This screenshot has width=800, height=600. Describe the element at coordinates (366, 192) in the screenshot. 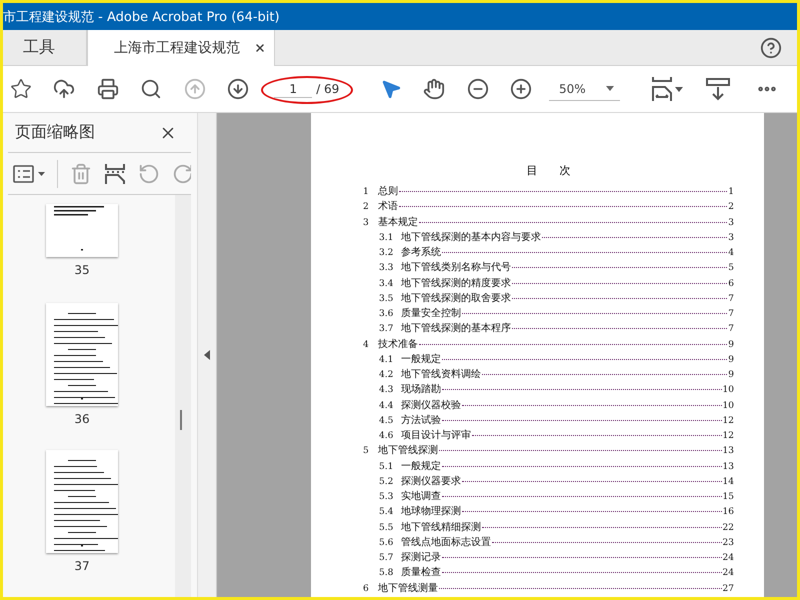

I see `toc-number: 1` at that location.